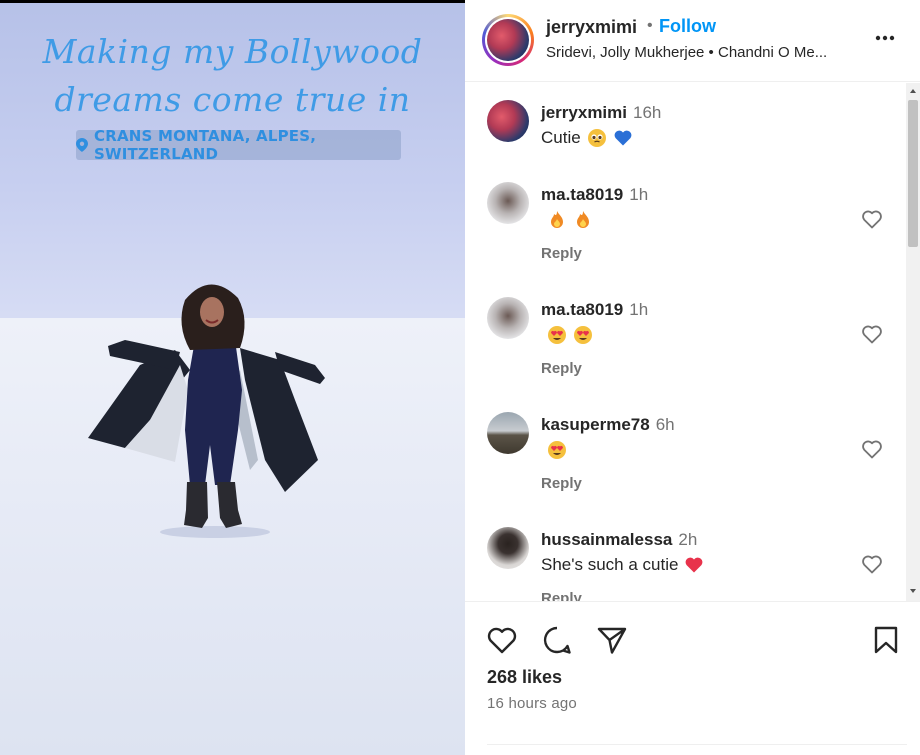 This screenshot has height=755, width=920. I want to click on comment-header: kasuperme78 6h, so click(608, 425).